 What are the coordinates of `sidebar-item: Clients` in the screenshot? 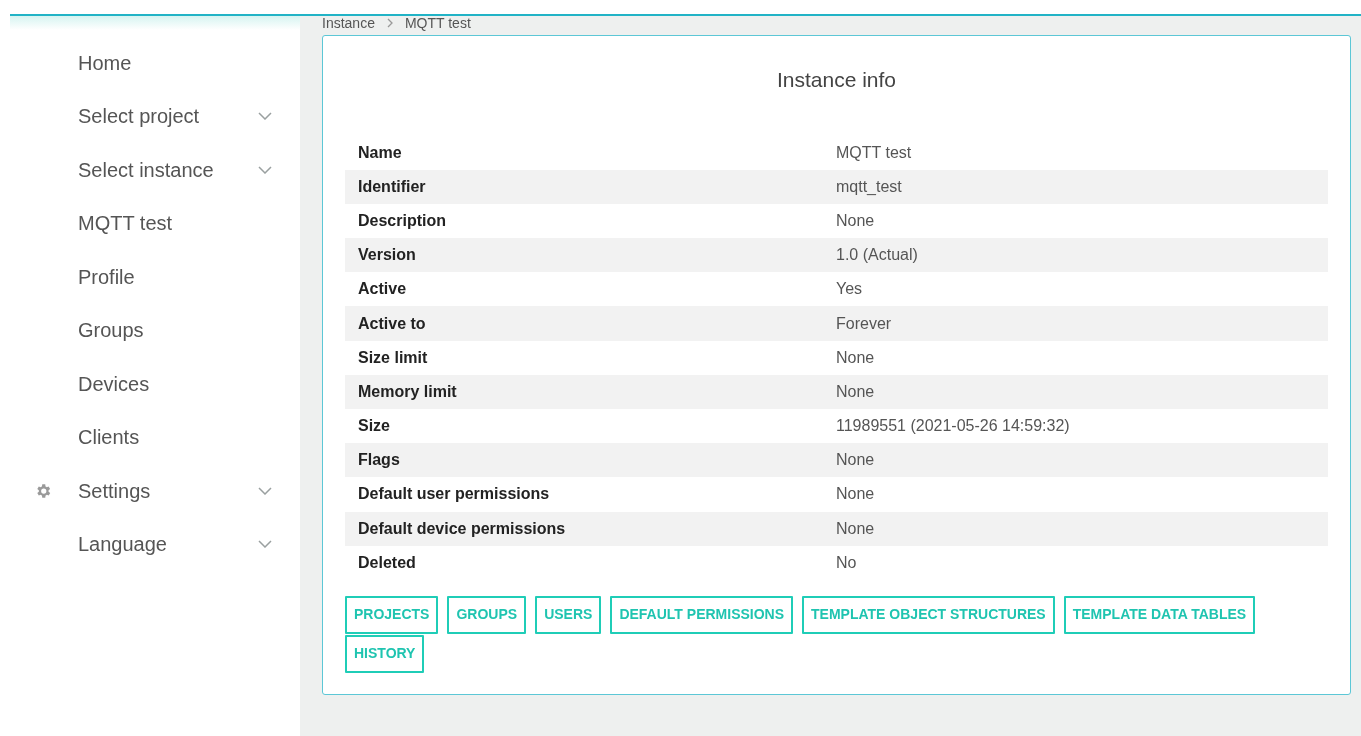 It's located at (155, 437).